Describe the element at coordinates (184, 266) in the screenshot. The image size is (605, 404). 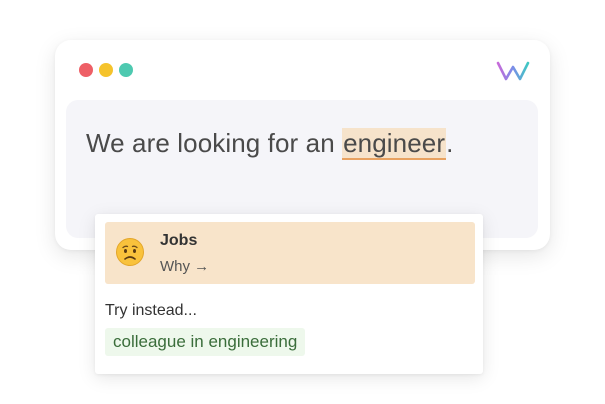
I see `why-link: Why →` at that location.